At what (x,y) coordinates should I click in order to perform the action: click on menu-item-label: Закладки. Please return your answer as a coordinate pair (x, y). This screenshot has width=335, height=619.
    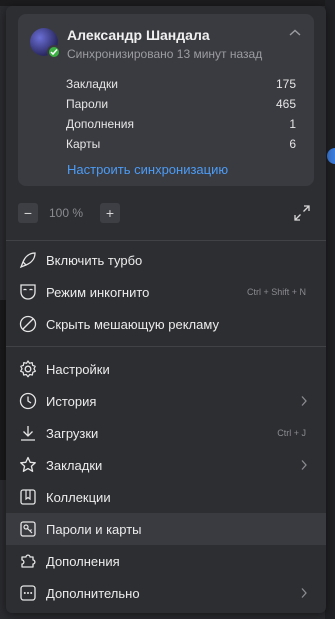
    Looking at the image, I should click on (74, 465).